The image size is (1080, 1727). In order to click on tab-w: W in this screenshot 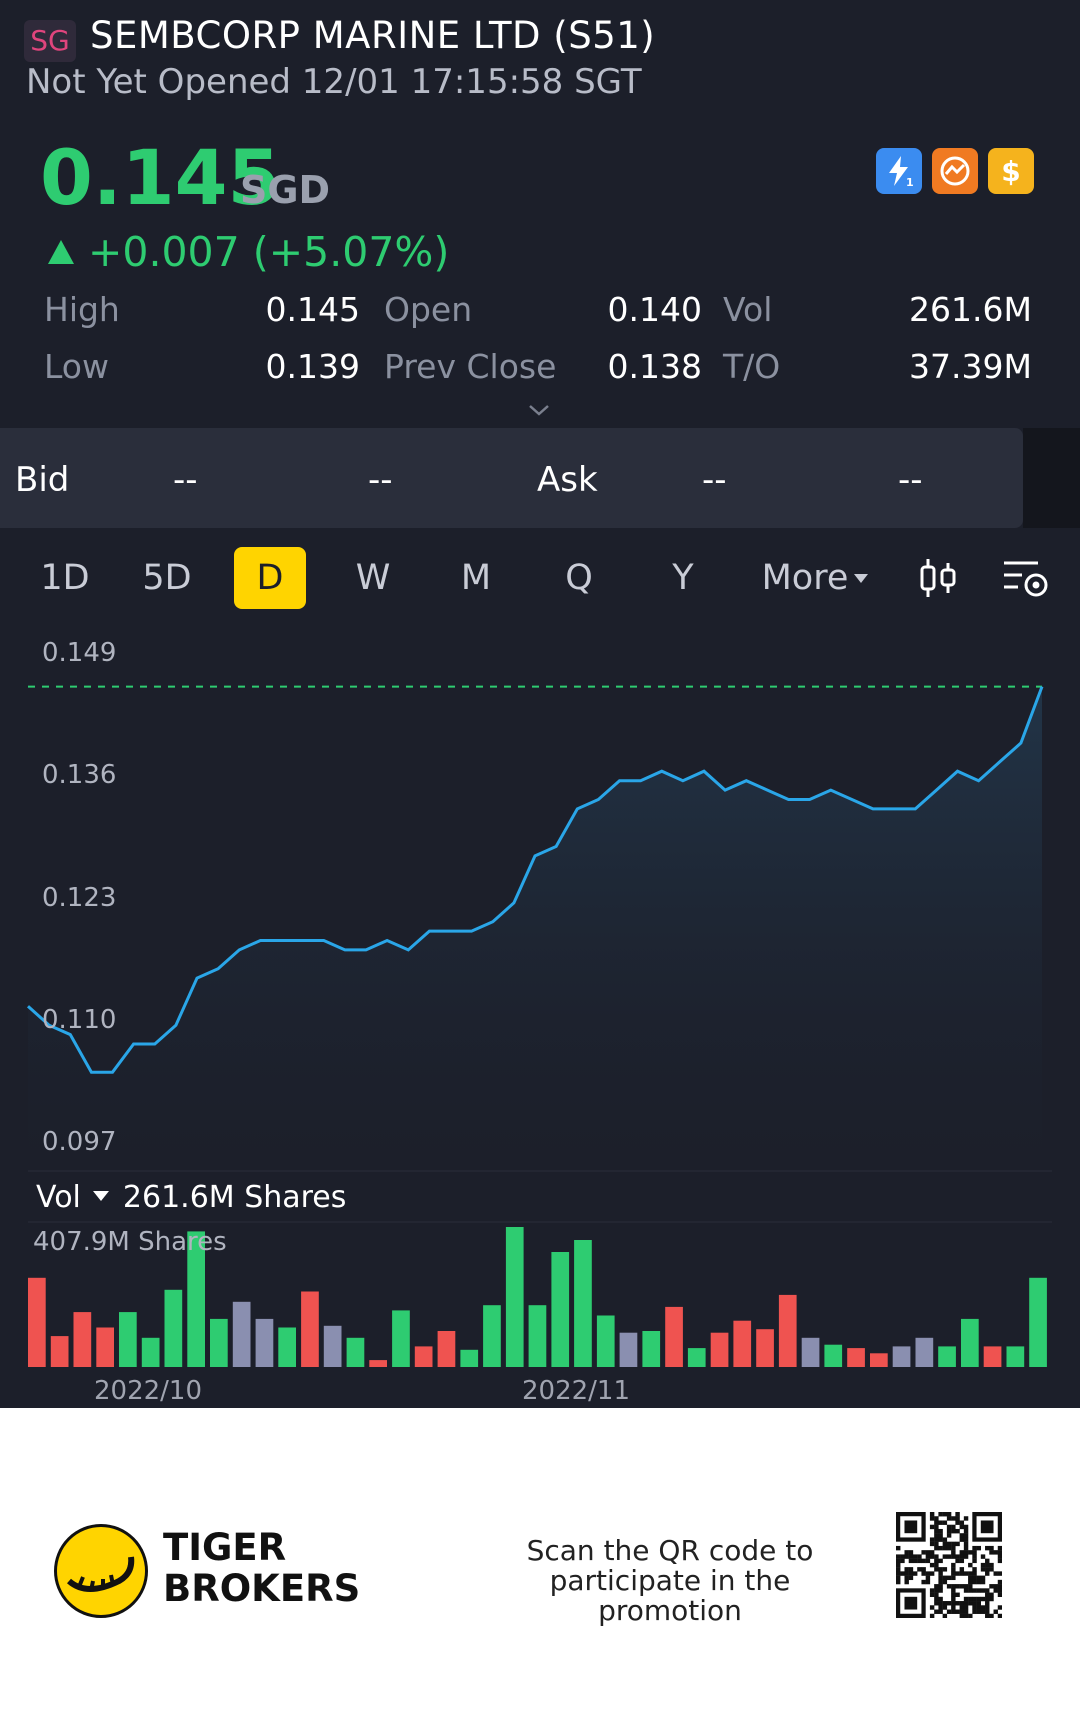, I will do `click(373, 578)`.